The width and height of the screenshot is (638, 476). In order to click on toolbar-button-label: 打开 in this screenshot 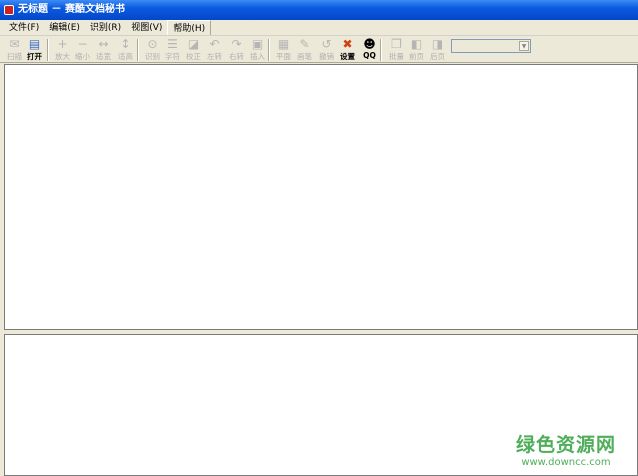, I will do `click(34, 56)`.